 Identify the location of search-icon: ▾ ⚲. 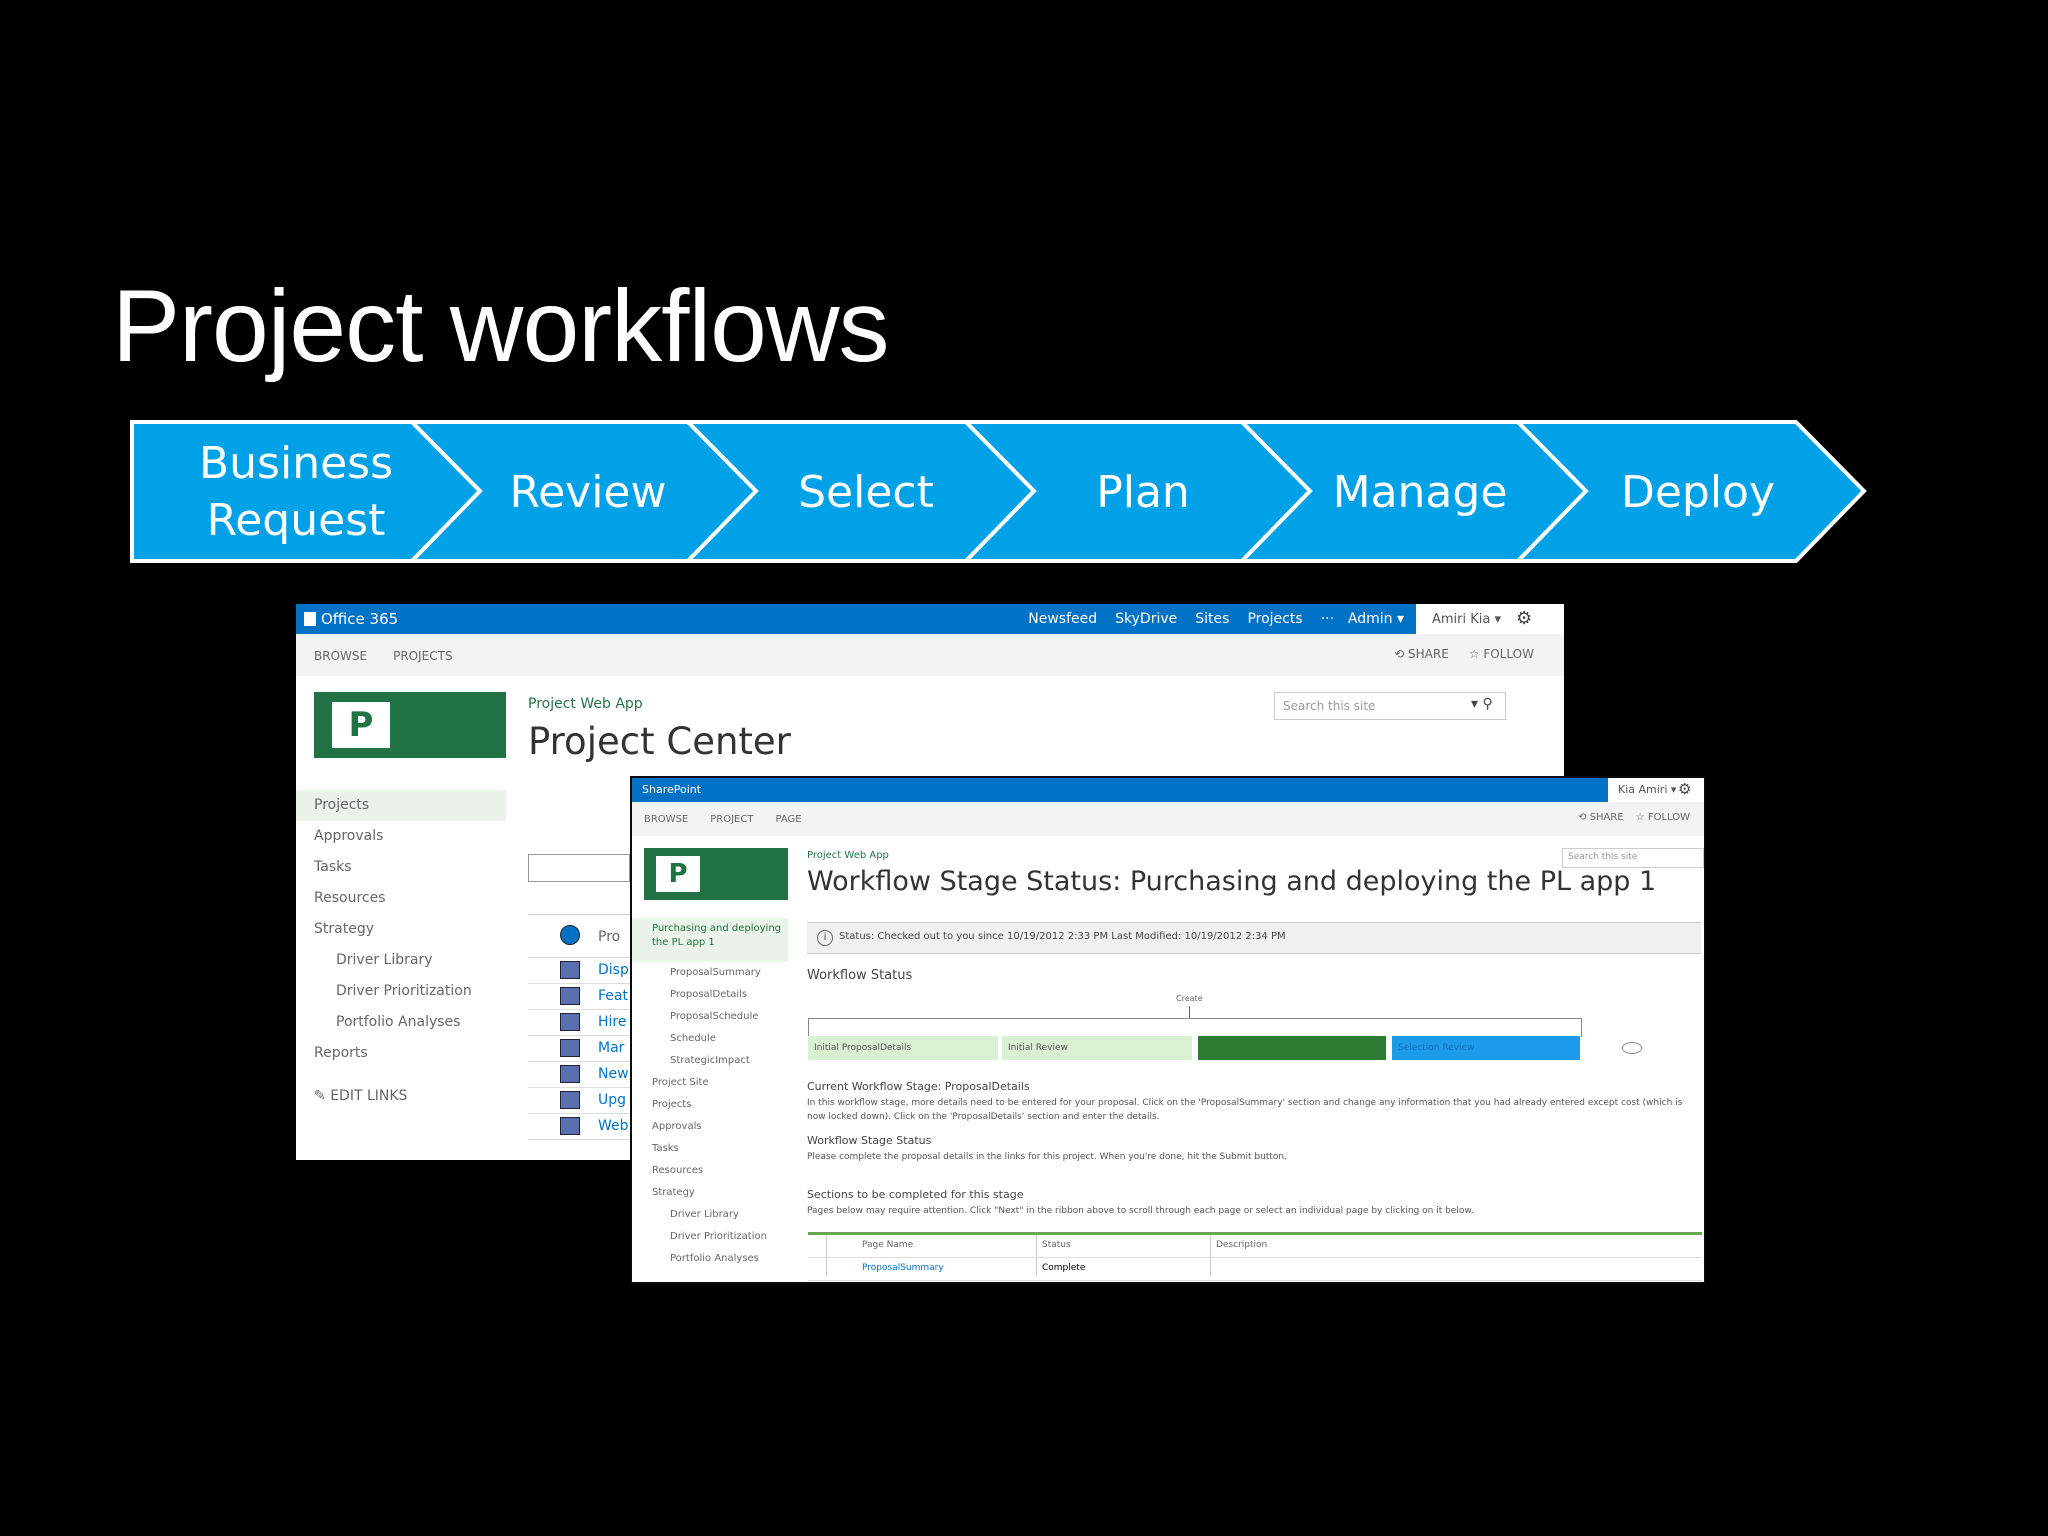
(1482, 704).